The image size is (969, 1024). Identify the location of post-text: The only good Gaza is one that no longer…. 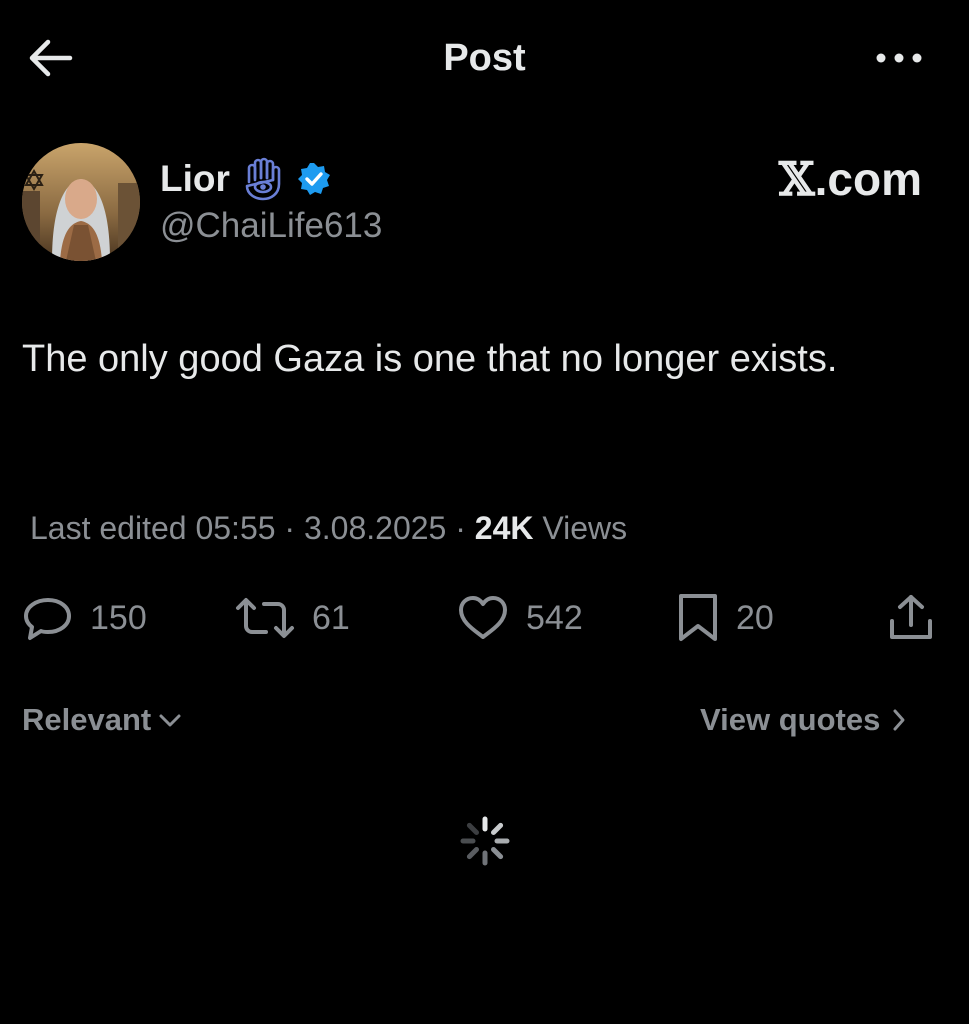
(430, 359).